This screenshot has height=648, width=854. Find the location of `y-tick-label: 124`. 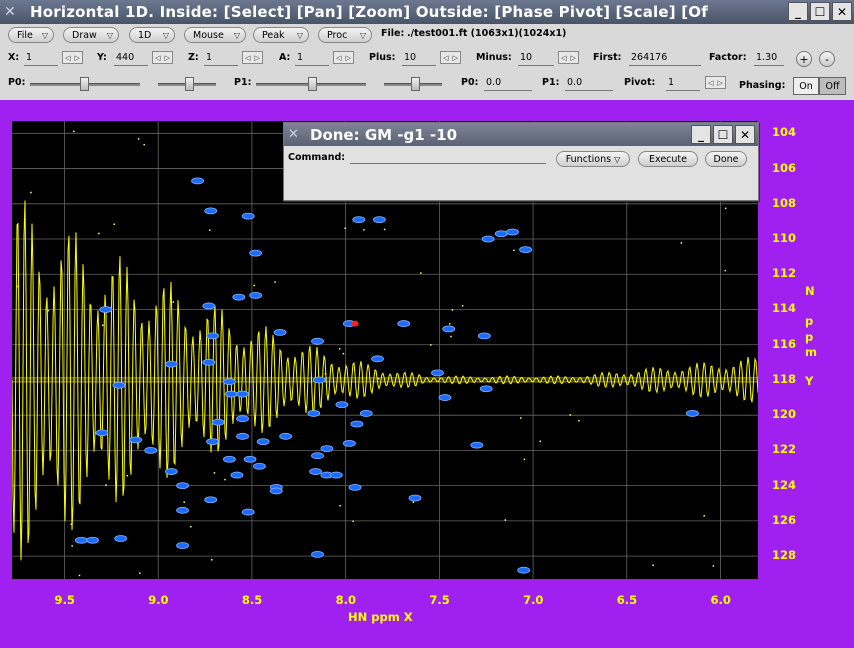

y-tick-label: 124 is located at coordinates (784, 484).